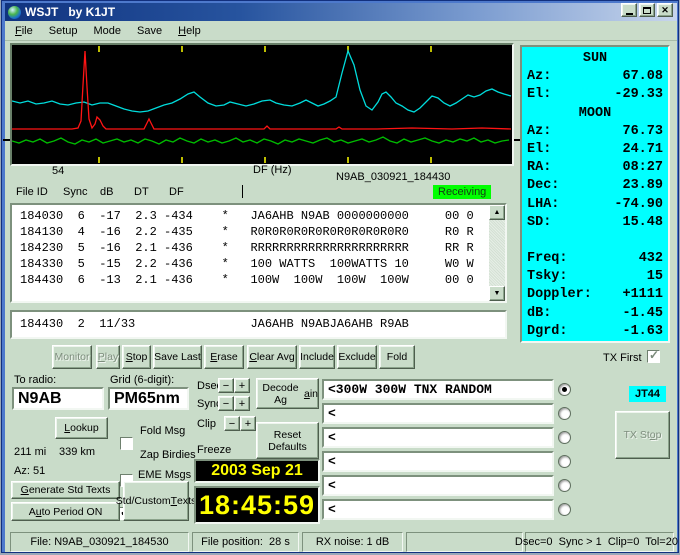 This screenshot has height=555, width=680. Describe the element at coordinates (595, 113) in the screenshot. I see `astro-section-header: MOON` at that location.